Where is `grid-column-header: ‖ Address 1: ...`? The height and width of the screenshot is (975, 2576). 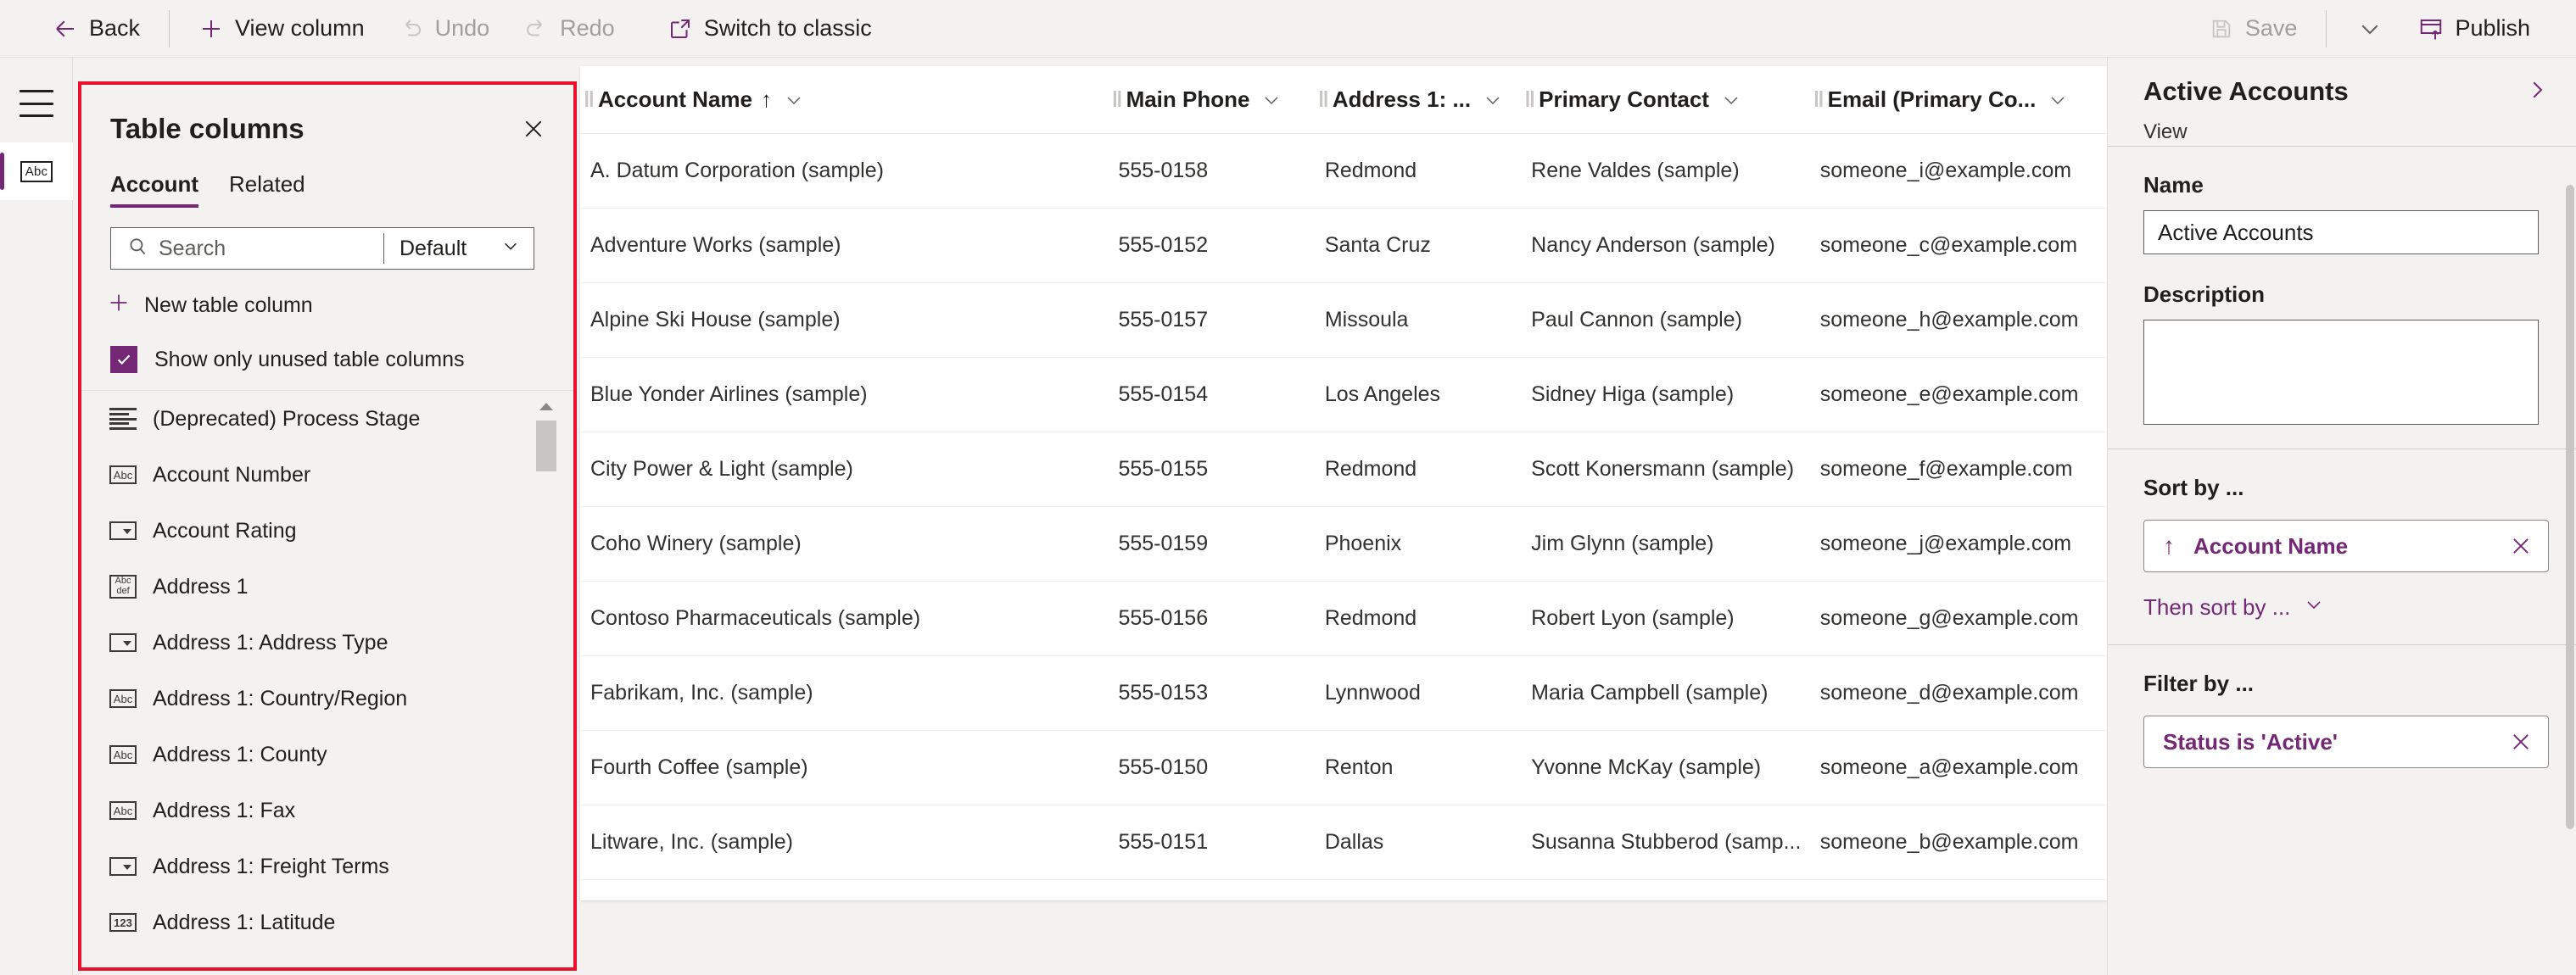
grid-column-header: ‖ Address 1: ... is located at coordinates (1418, 100).